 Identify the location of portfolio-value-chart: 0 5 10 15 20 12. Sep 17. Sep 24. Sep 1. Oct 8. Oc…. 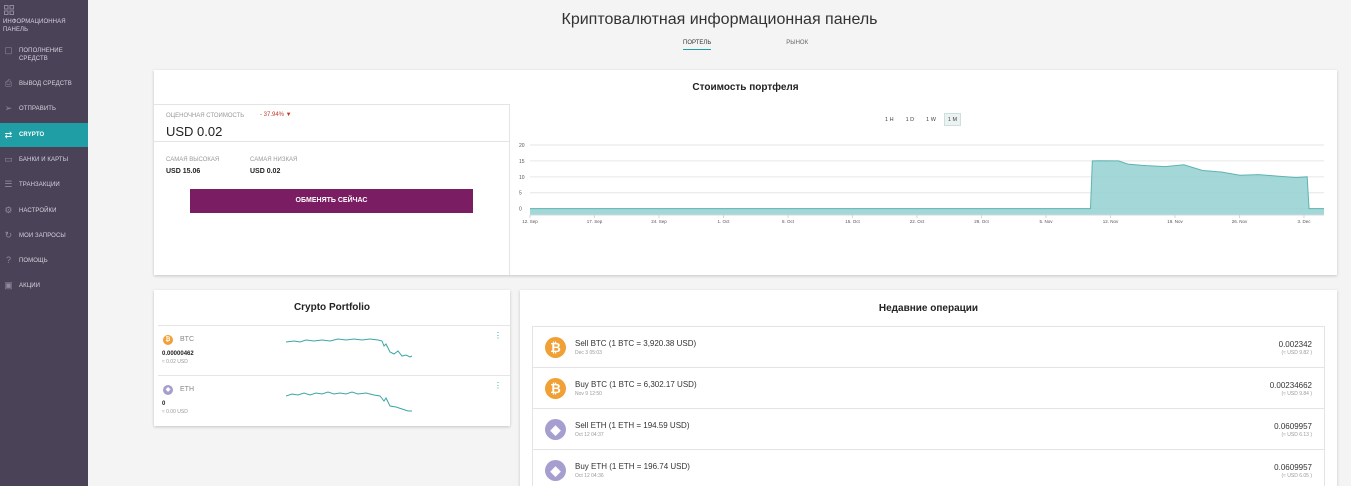
(921, 183).